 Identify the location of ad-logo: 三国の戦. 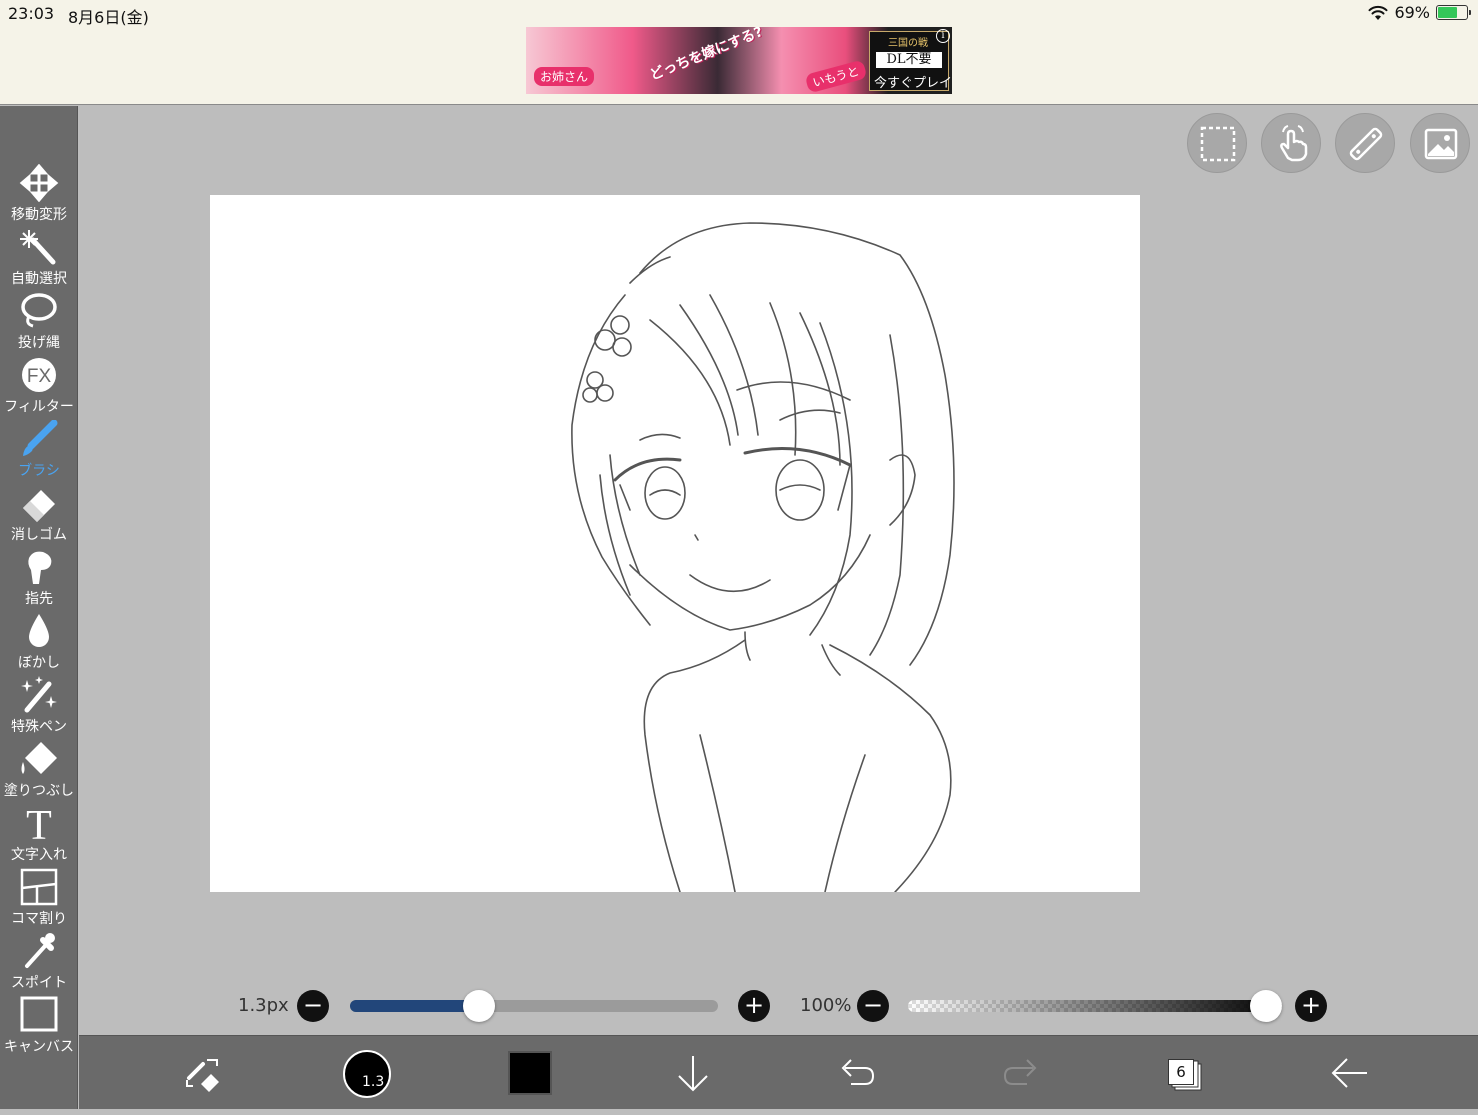
(908, 43).